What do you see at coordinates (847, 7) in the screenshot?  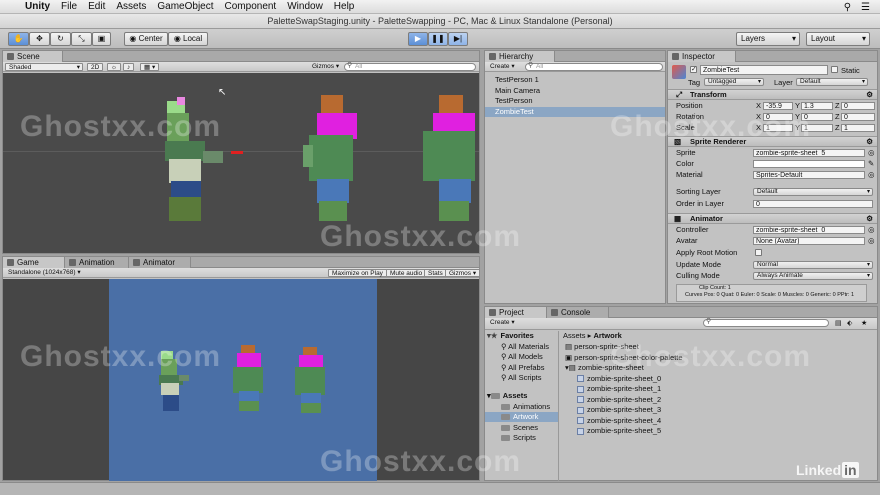 I see `search-icon: ⚲` at bounding box center [847, 7].